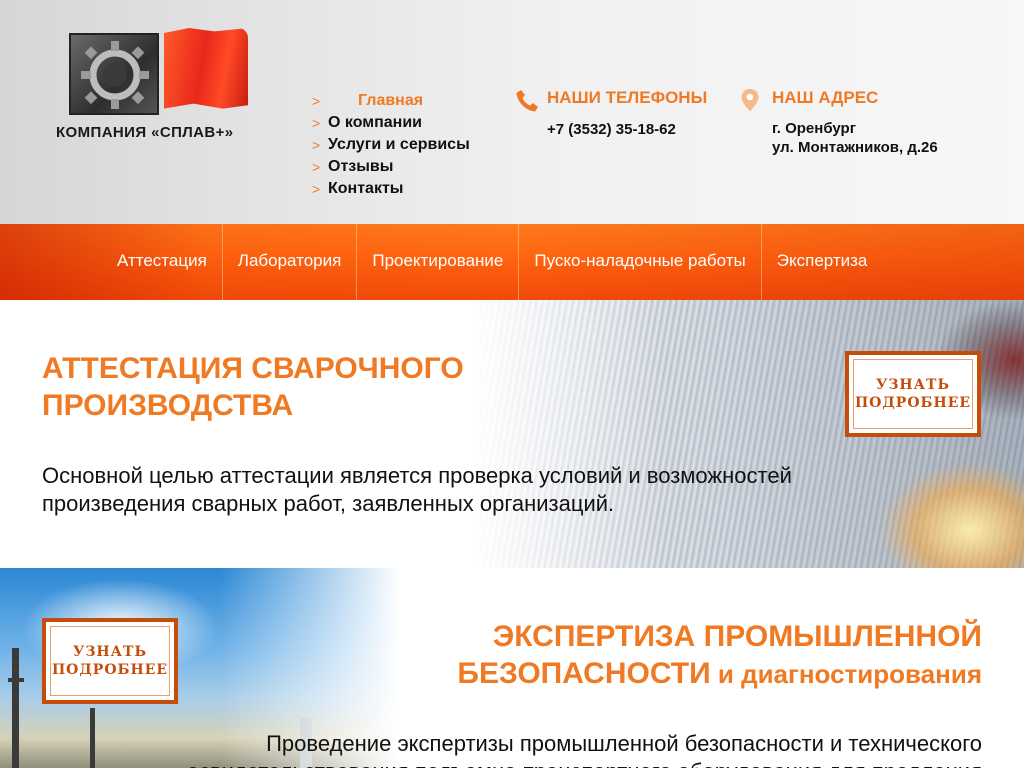 The width and height of the screenshot is (1024, 768). What do you see at coordinates (825, 97) in the screenshot?
I see `address-title: НАШ АДРЕС` at bounding box center [825, 97].